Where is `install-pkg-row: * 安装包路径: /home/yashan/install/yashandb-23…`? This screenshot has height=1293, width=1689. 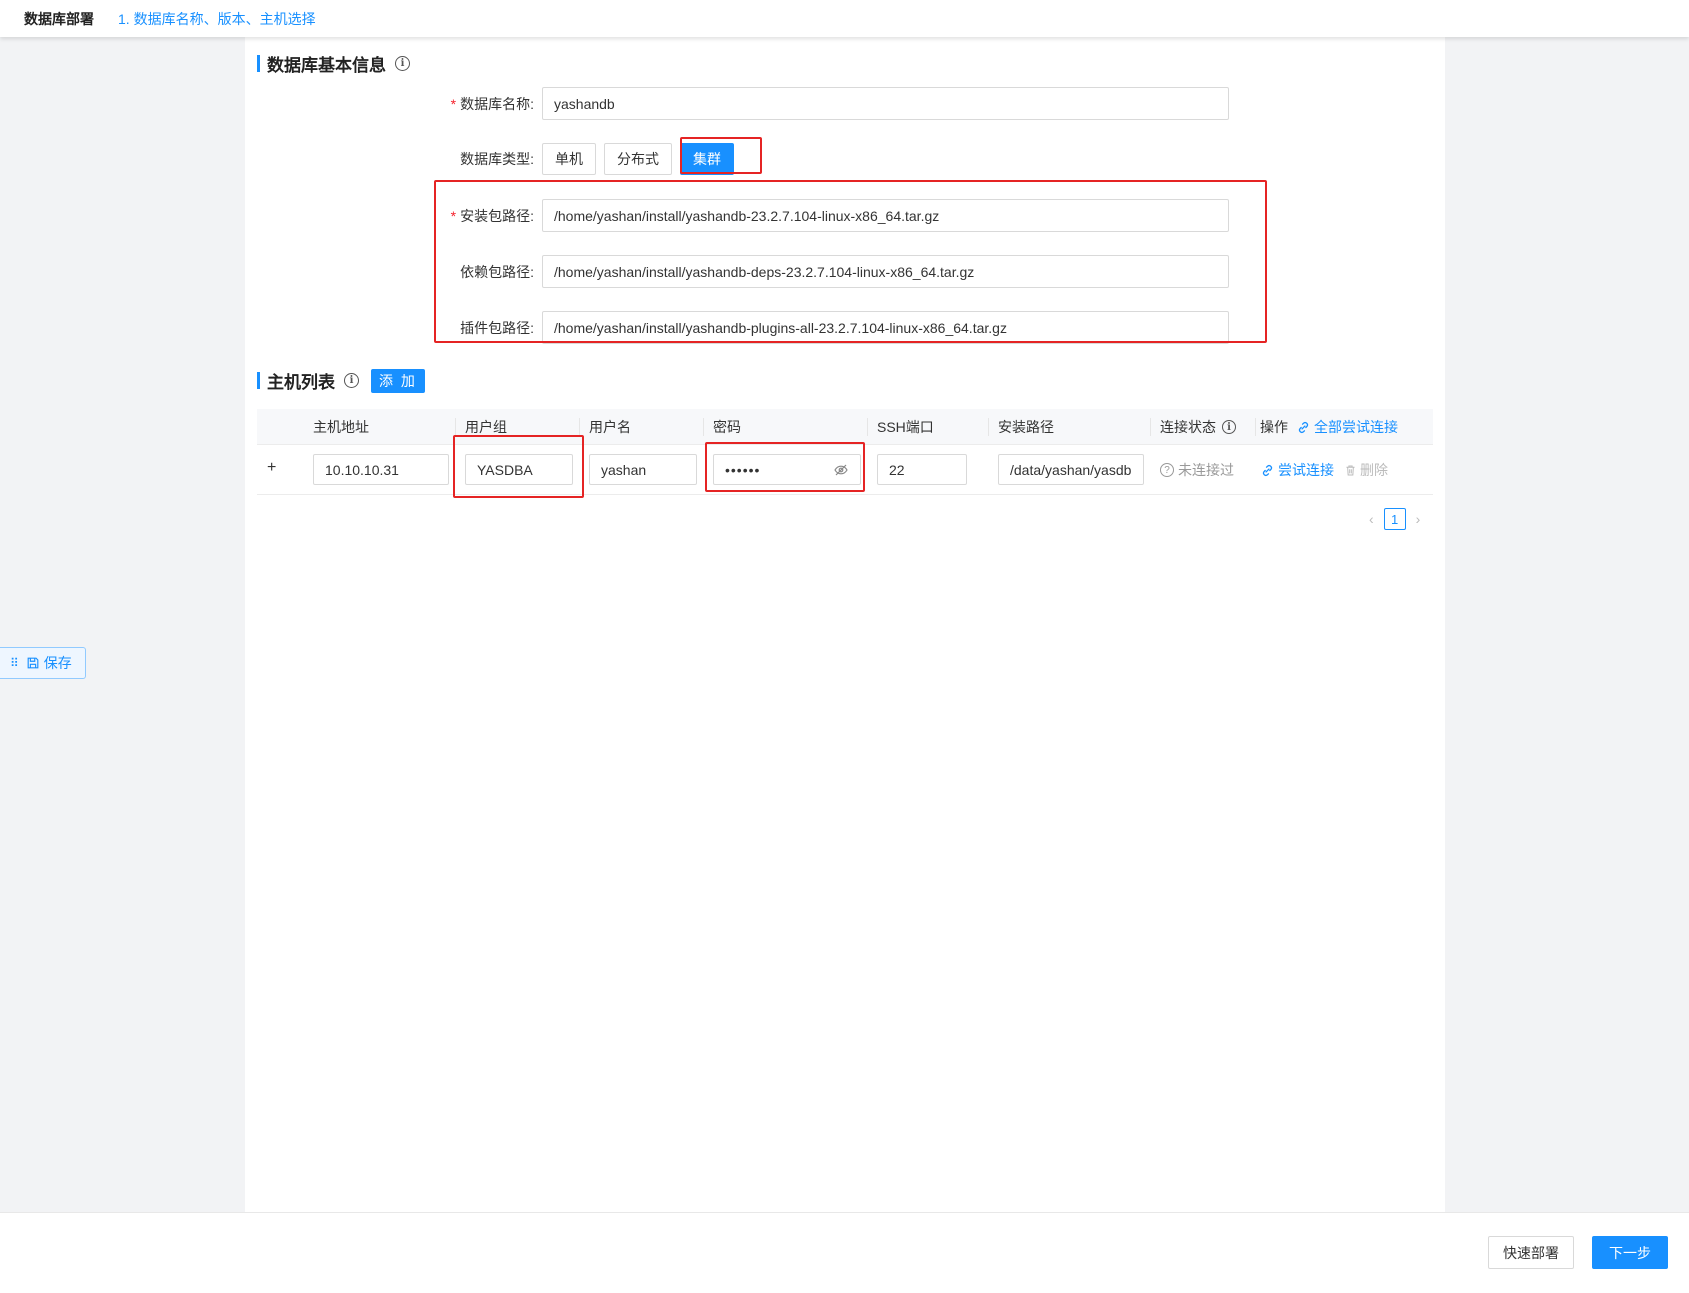 install-pkg-row: * 安装包路径: /home/yashan/install/yashandb-23… is located at coordinates (737, 215).